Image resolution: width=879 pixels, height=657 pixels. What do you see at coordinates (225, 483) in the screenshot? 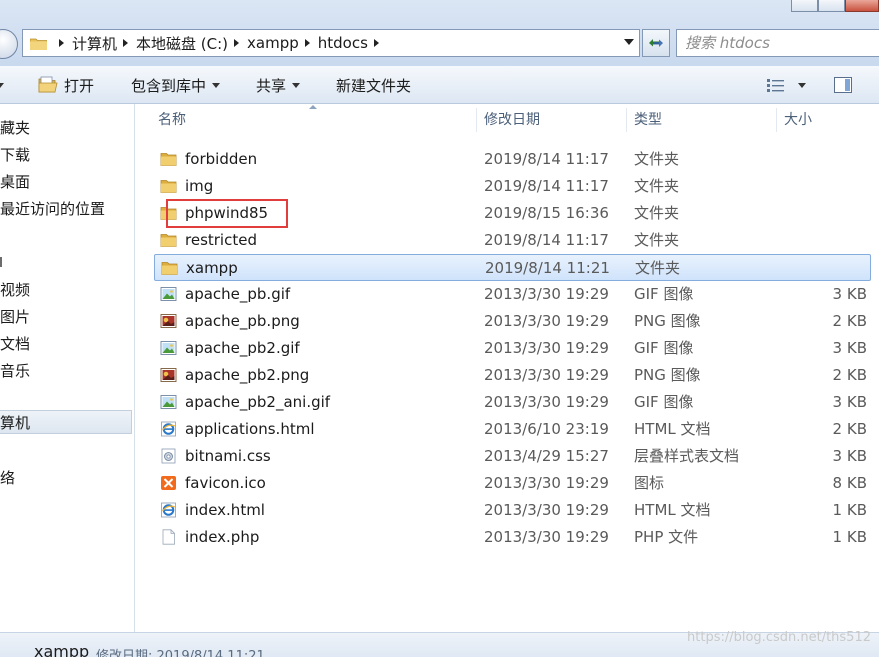
I see `file-name: favicon.ico` at bounding box center [225, 483].